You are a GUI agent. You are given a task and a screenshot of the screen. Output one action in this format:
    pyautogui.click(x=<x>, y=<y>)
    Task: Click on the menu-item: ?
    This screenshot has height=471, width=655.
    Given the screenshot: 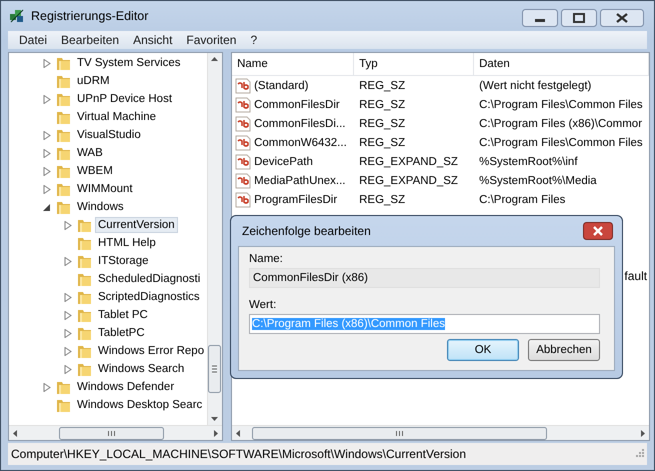 What is the action you would take?
    pyautogui.click(x=253, y=40)
    